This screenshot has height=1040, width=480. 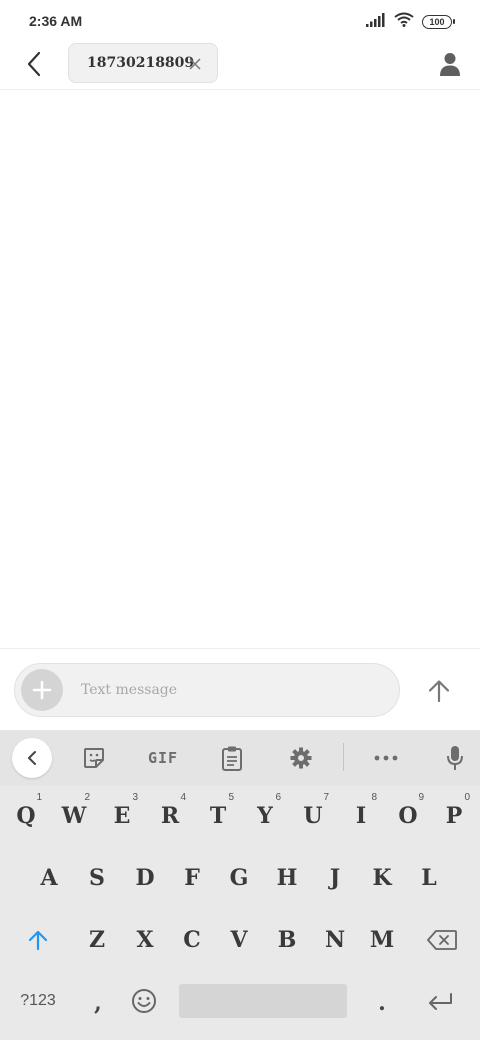 I want to click on key-v: V, so click(x=239, y=940).